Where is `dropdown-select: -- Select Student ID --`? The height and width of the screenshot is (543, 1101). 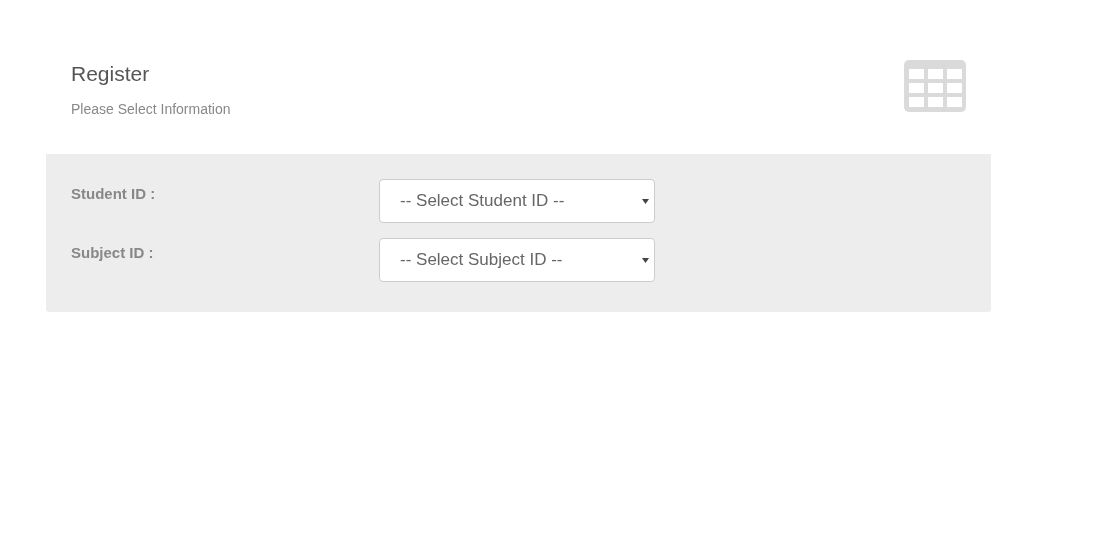 dropdown-select: -- Select Student ID -- is located at coordinates (517, 201).